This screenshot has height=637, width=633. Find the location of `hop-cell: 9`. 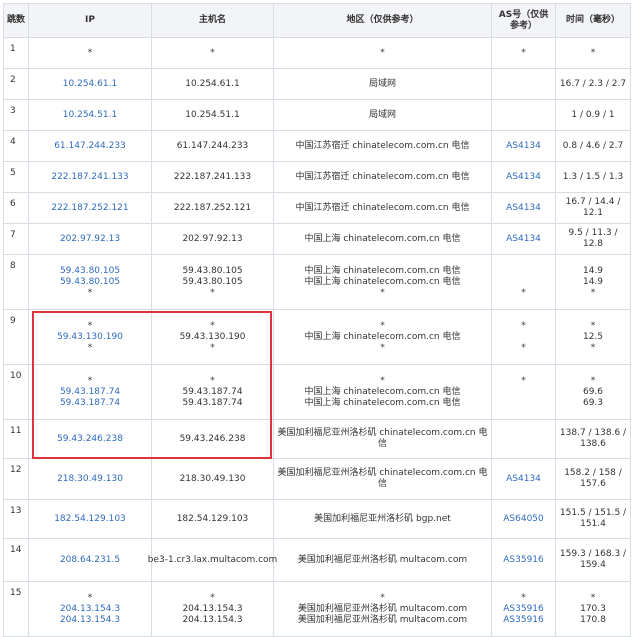

hop-cell: 9 is located at coordinates (16, 337).